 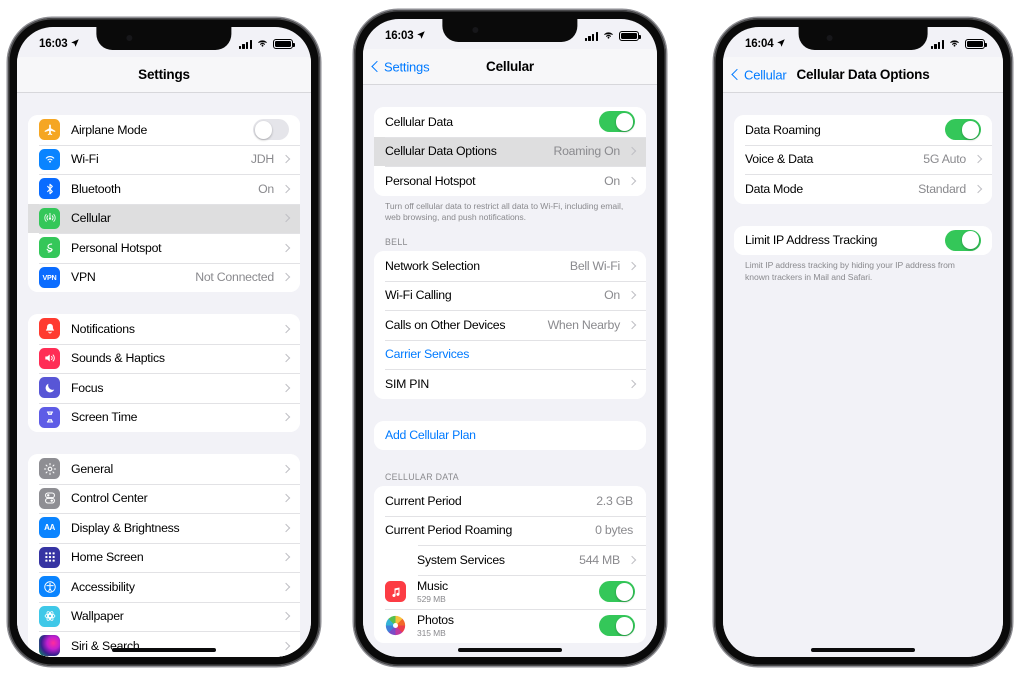 What do you see at coordinates (400, 66) in the screenshot?
I see `nav-back-button: Settings` at bounding box center [400, 66].